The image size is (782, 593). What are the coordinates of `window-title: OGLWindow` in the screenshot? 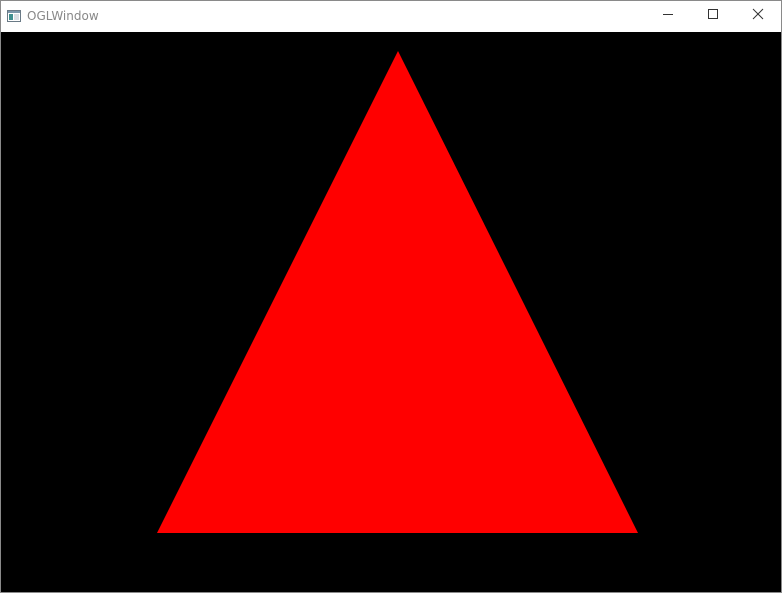 It's located at (63, 16).